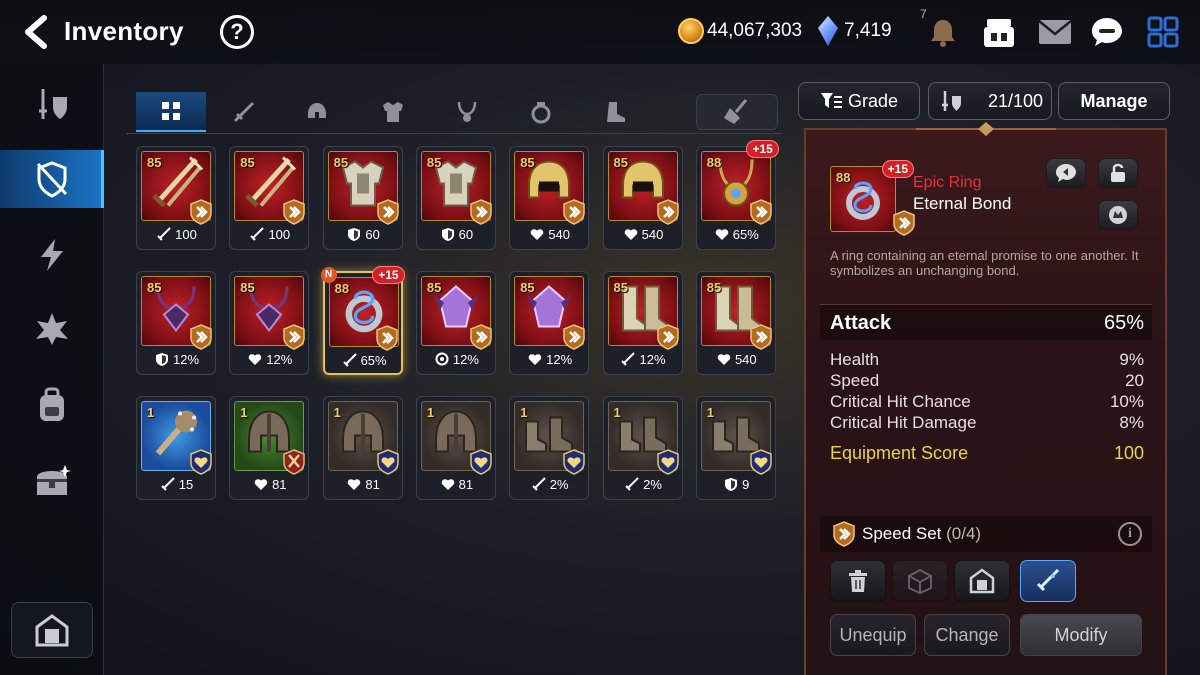 The height and width of the screenshot is (675, 1200). I want to click on exclusive-hero-button, so click(1118, 215).